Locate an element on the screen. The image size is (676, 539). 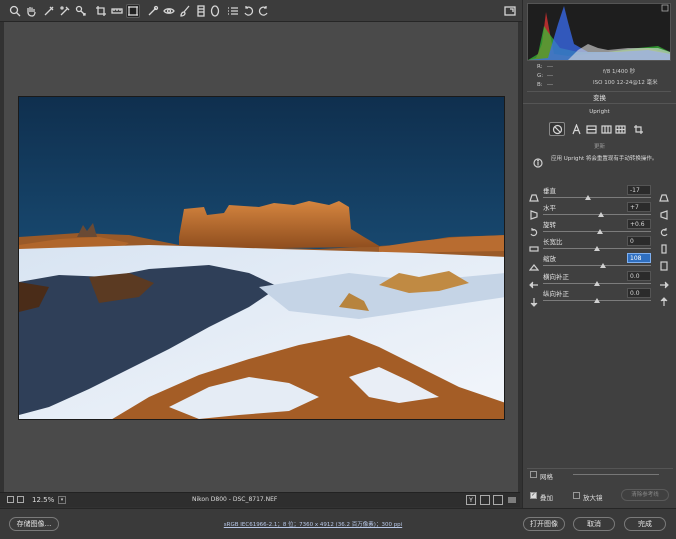
slider-value-field: +7 is located at coordinates (639, 207).